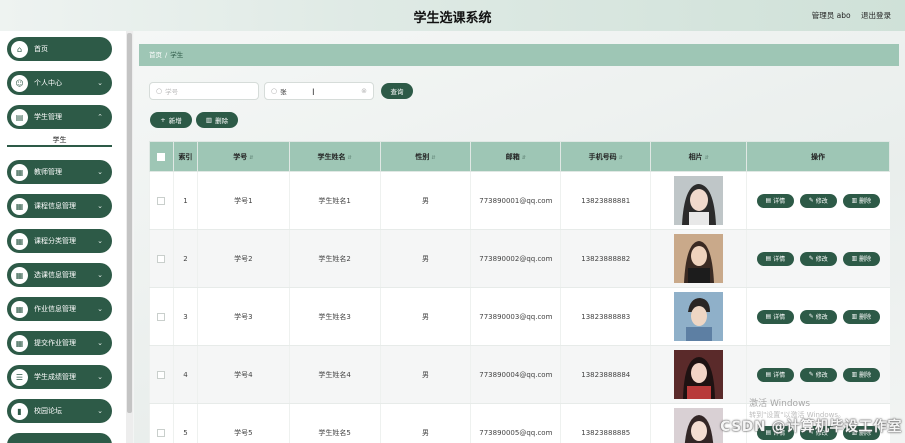 The width and height of the screenshot is (905, 443). What do you see at coordinates (818, 156) in the screenshot?
I see `column-header-label: 操作` at bounding box center [818, 156].